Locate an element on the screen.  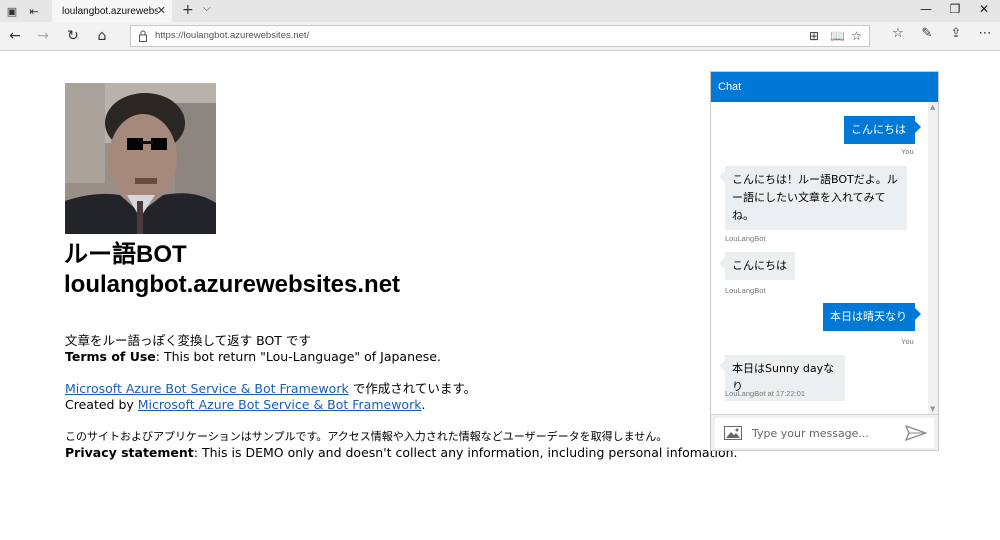
image-upload-icon is located at coordinates (733, 433).